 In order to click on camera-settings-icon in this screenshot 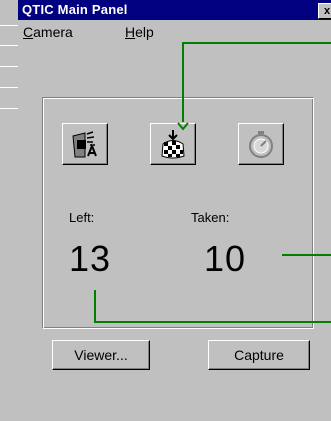, I will do `click(84, 144)`.